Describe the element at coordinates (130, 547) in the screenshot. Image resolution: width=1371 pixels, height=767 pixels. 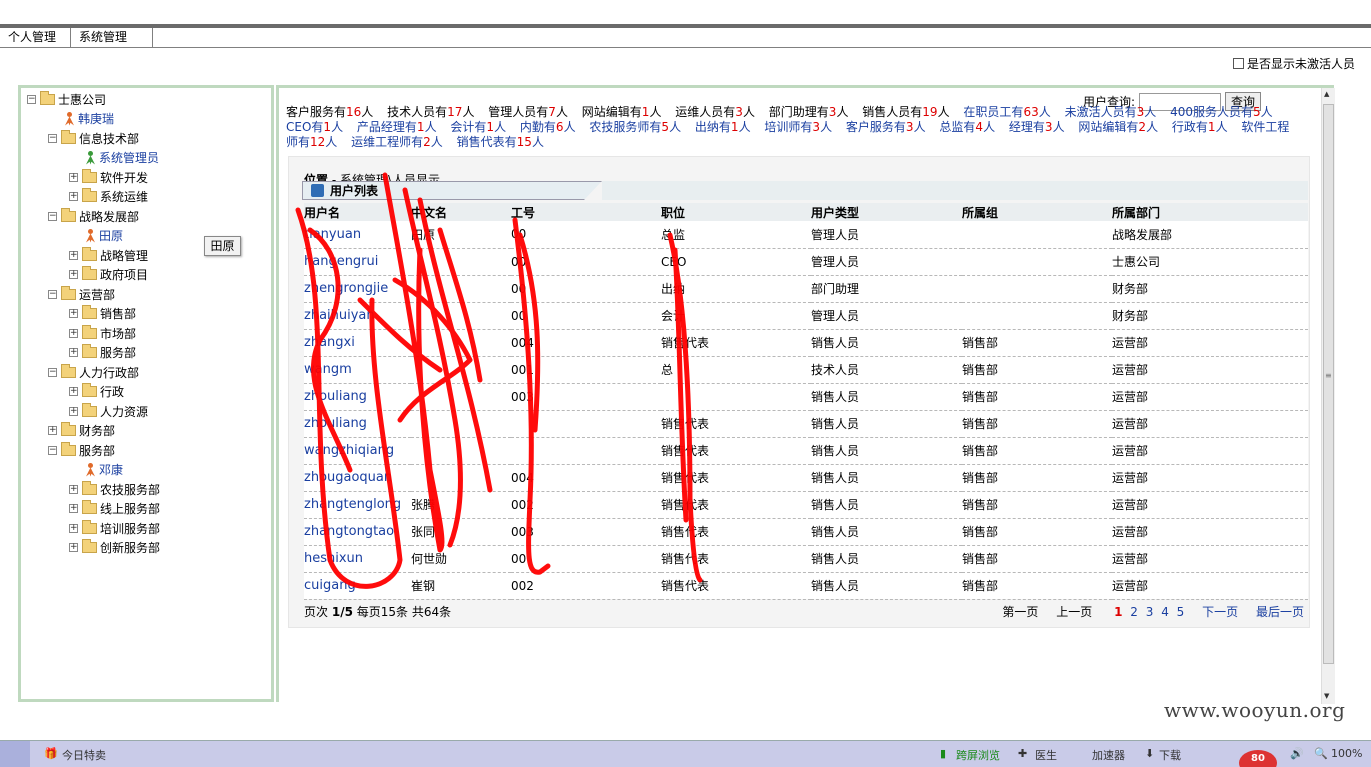
I see `tree-item-label: 创新服务部` at that location.